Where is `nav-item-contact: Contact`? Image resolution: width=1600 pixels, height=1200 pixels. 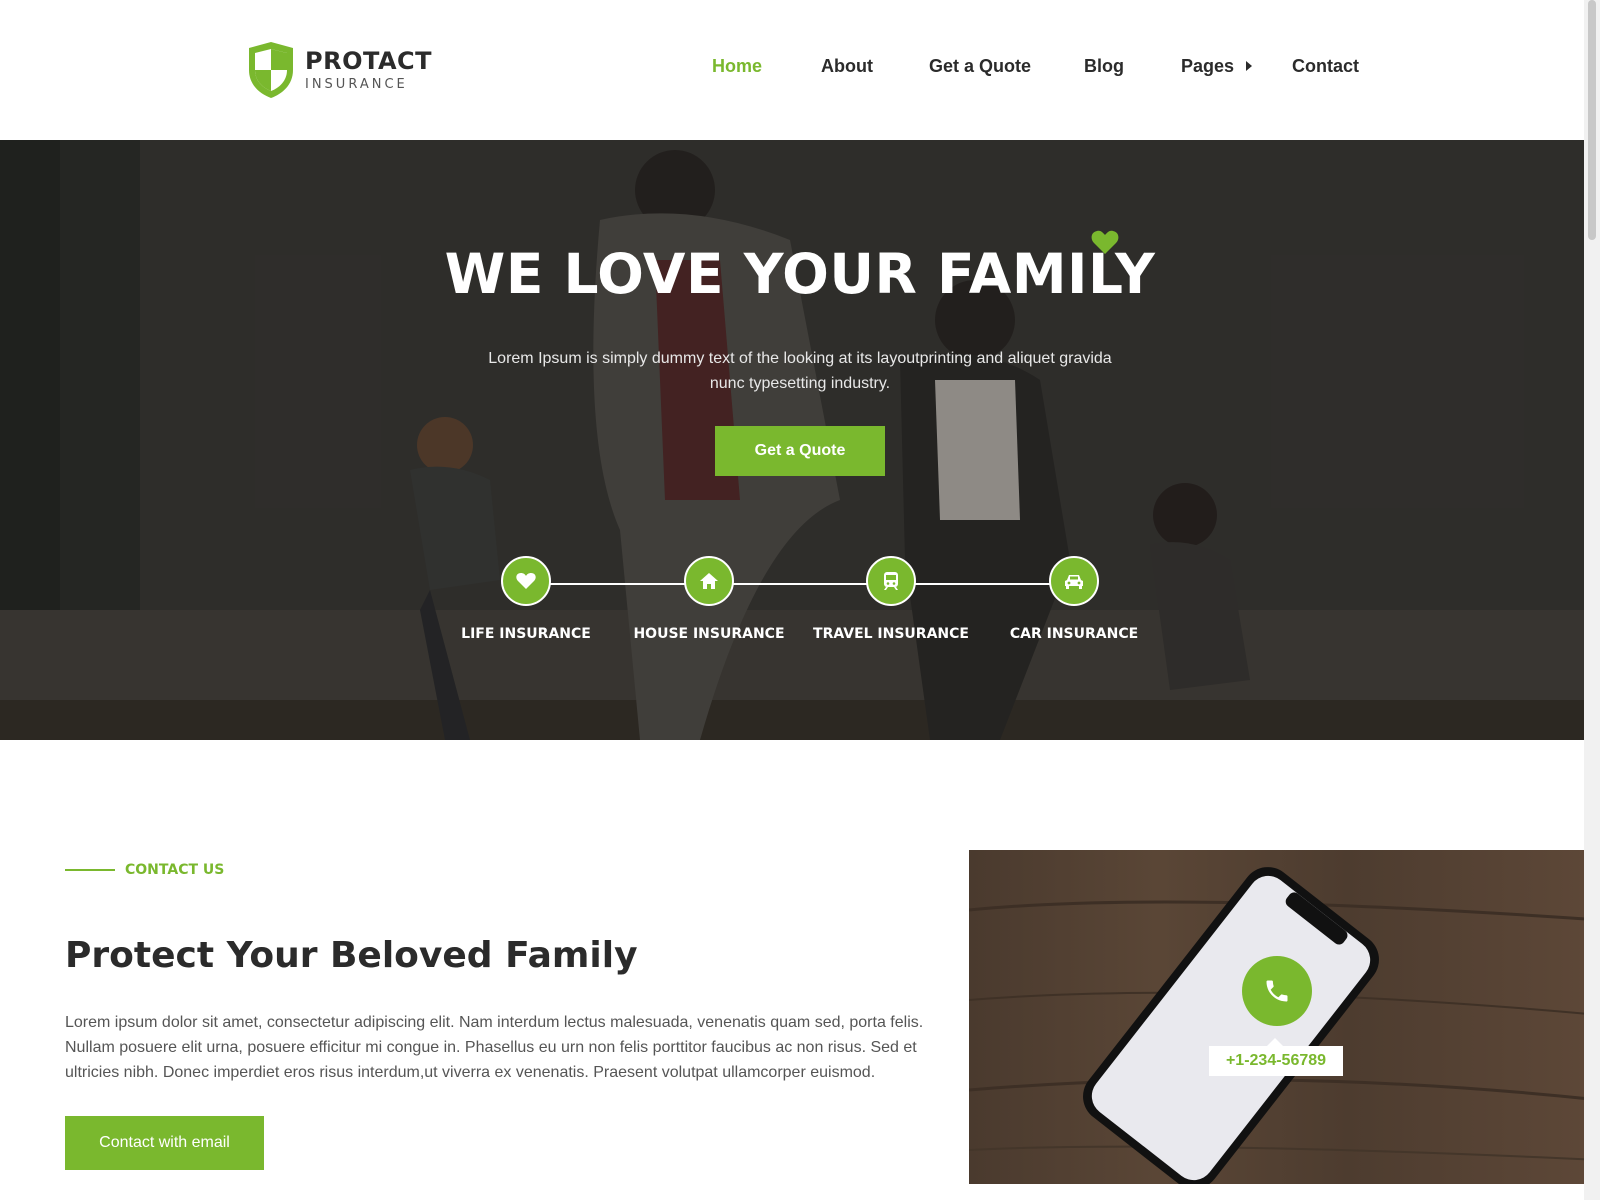
nav-item-contact: Contact is located at coordinates (1325, 66).